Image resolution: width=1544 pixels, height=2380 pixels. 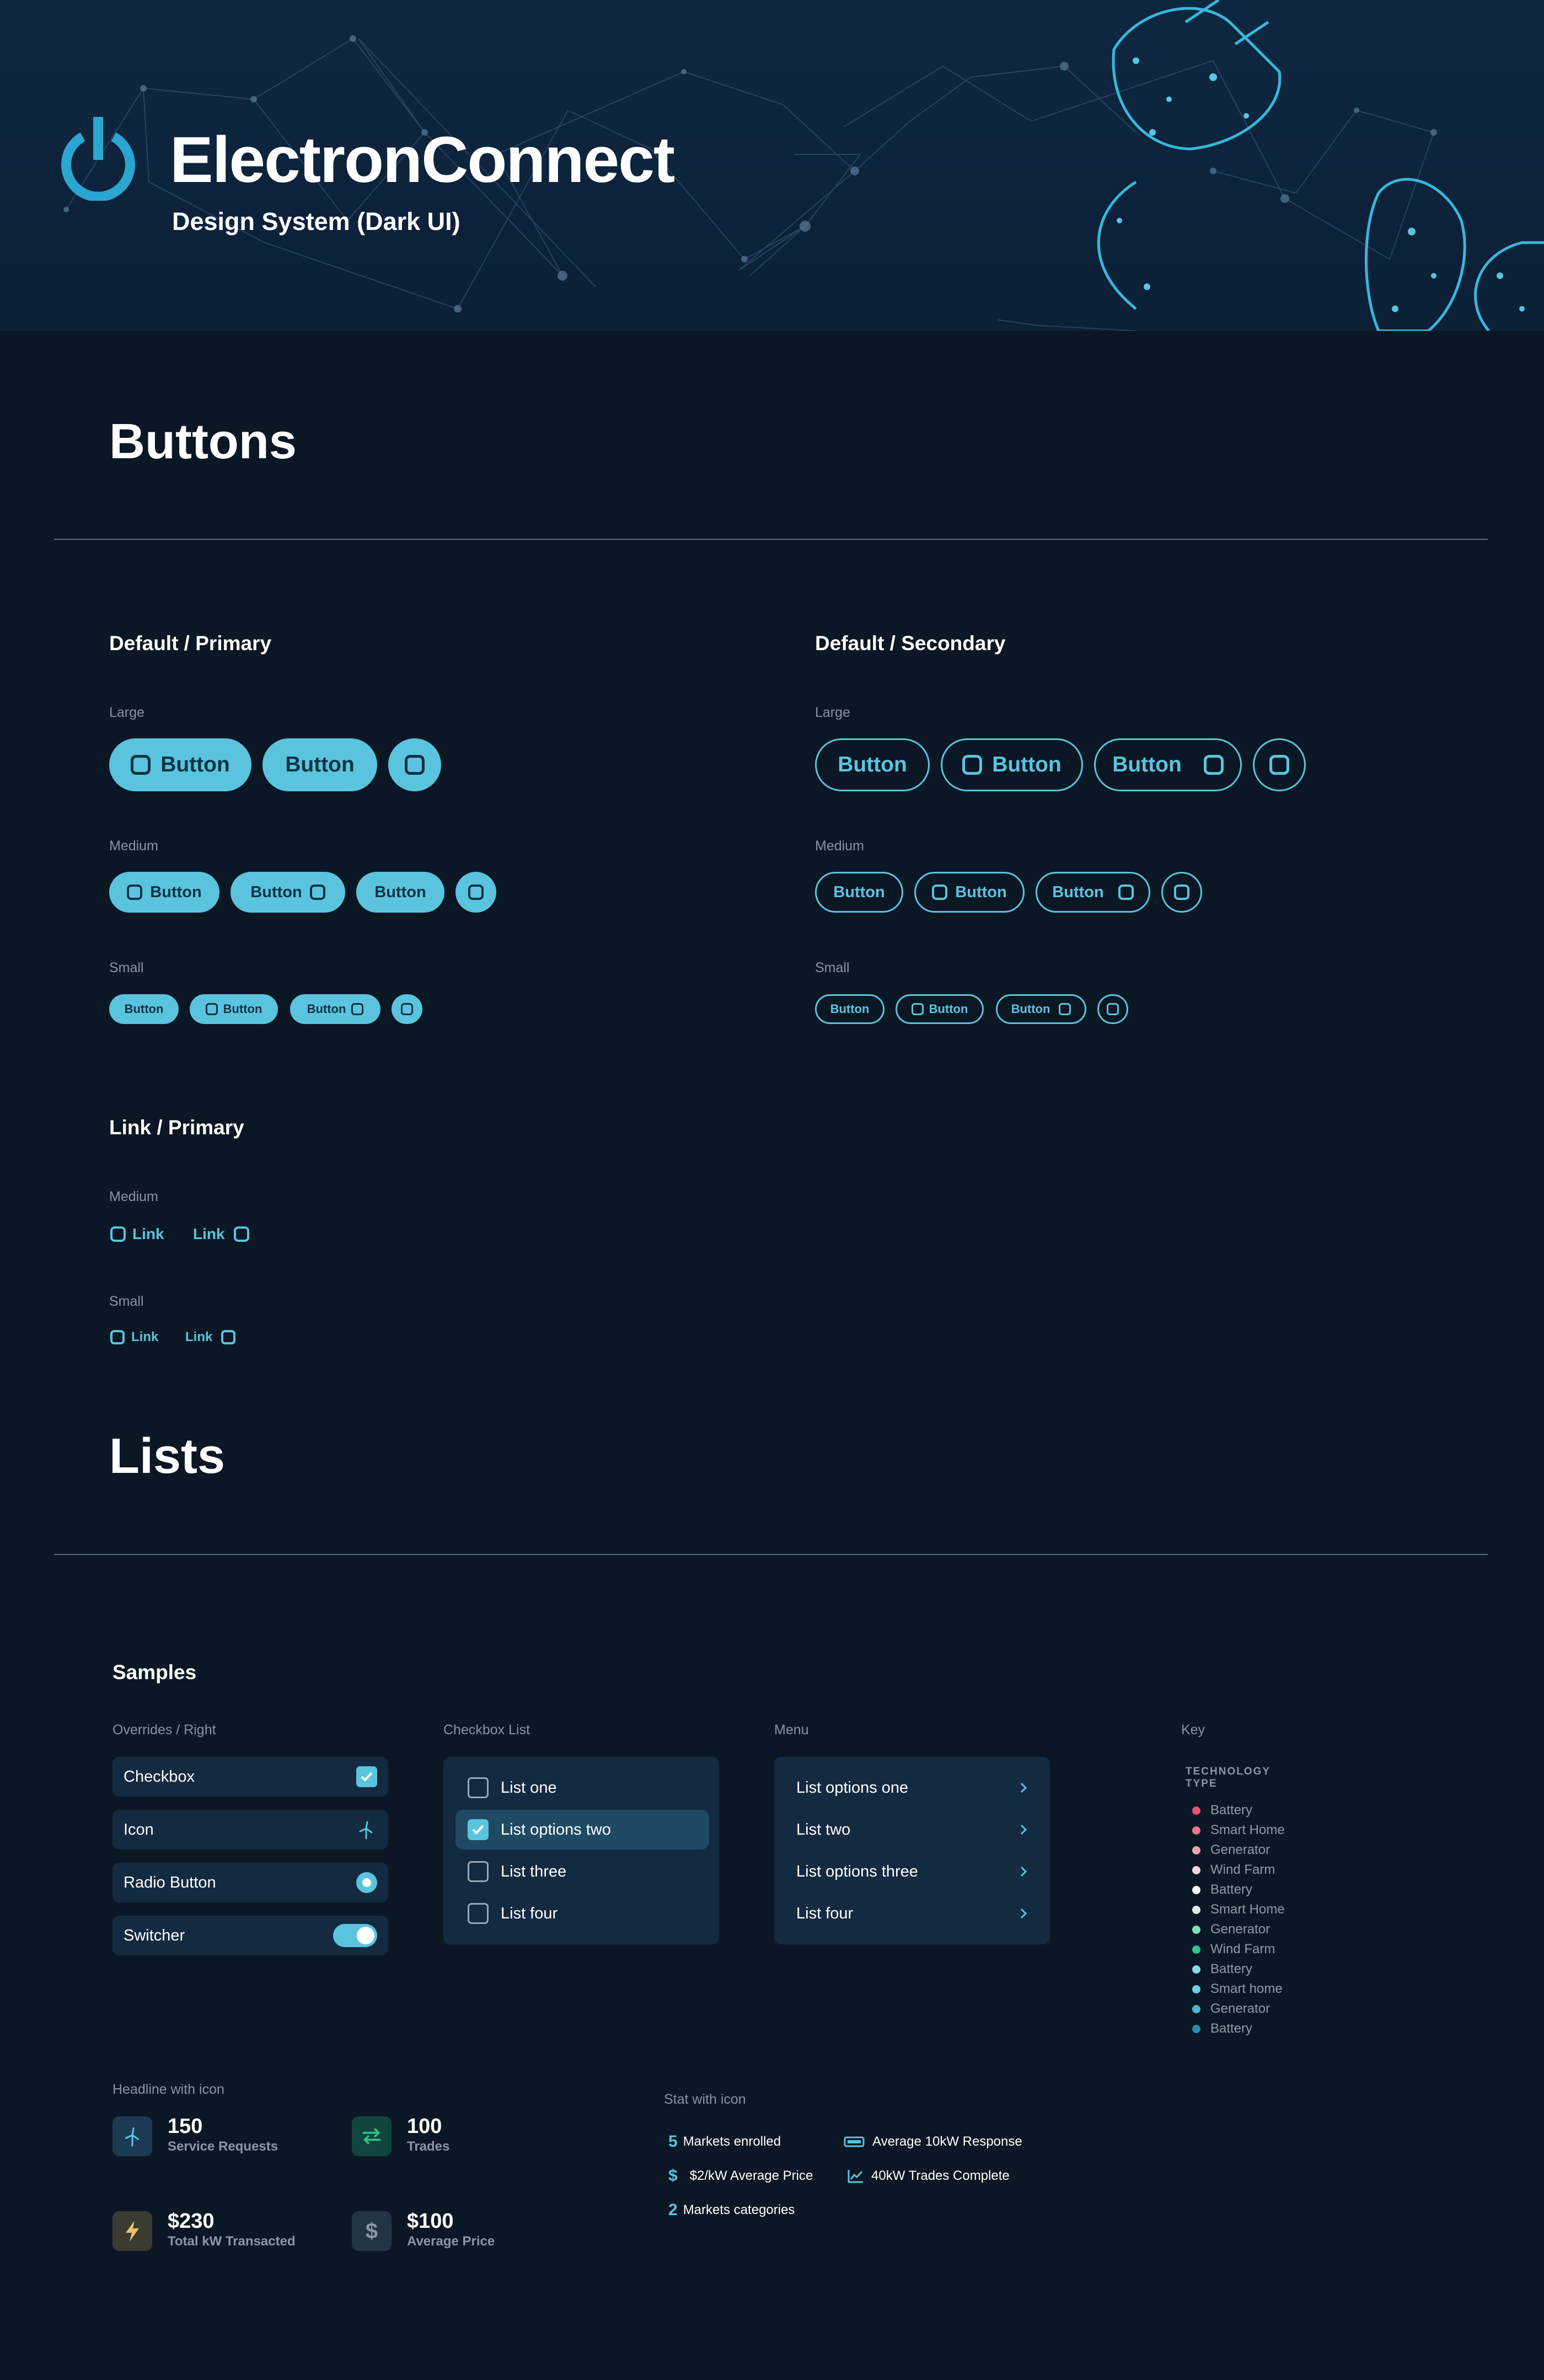 What do you see at coordinates (234, 1009) in the screenshot?
I see `primary-small-button-icon-left: Button` at bounding box center [234, 1009].